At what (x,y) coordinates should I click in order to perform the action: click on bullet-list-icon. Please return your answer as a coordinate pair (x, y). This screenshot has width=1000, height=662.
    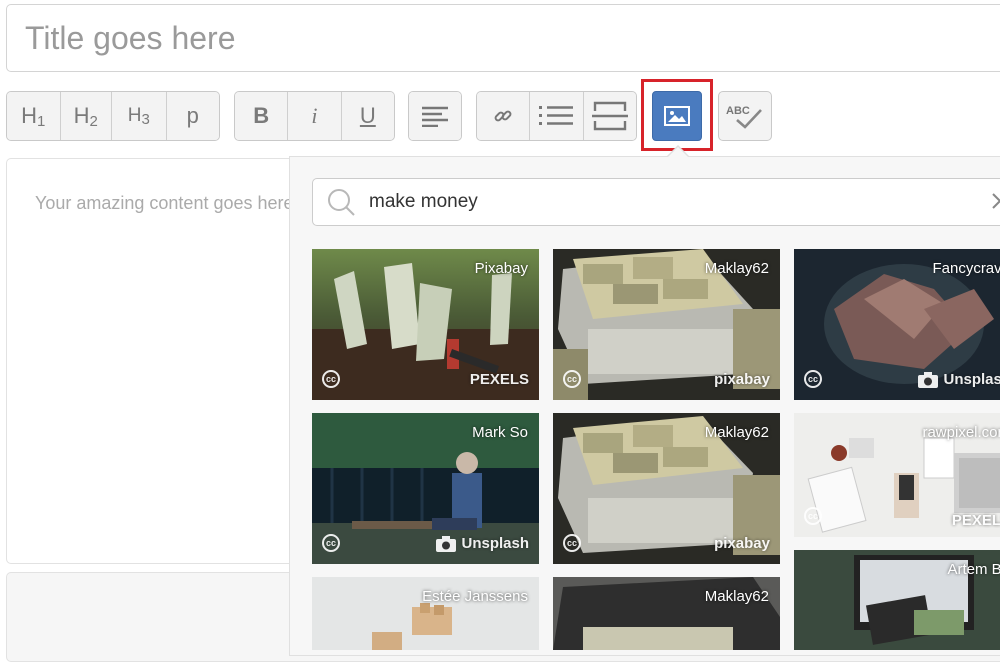
    Looking at the image, I should click on (556, 115).